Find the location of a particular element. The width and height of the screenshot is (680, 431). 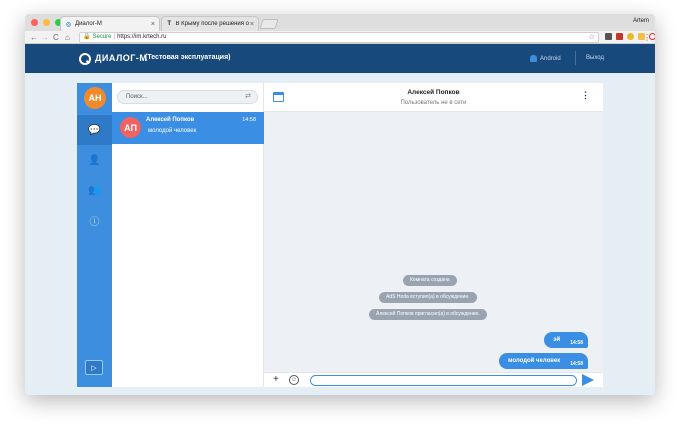

dialog-logo-icon is located at coordinates (85, 59).